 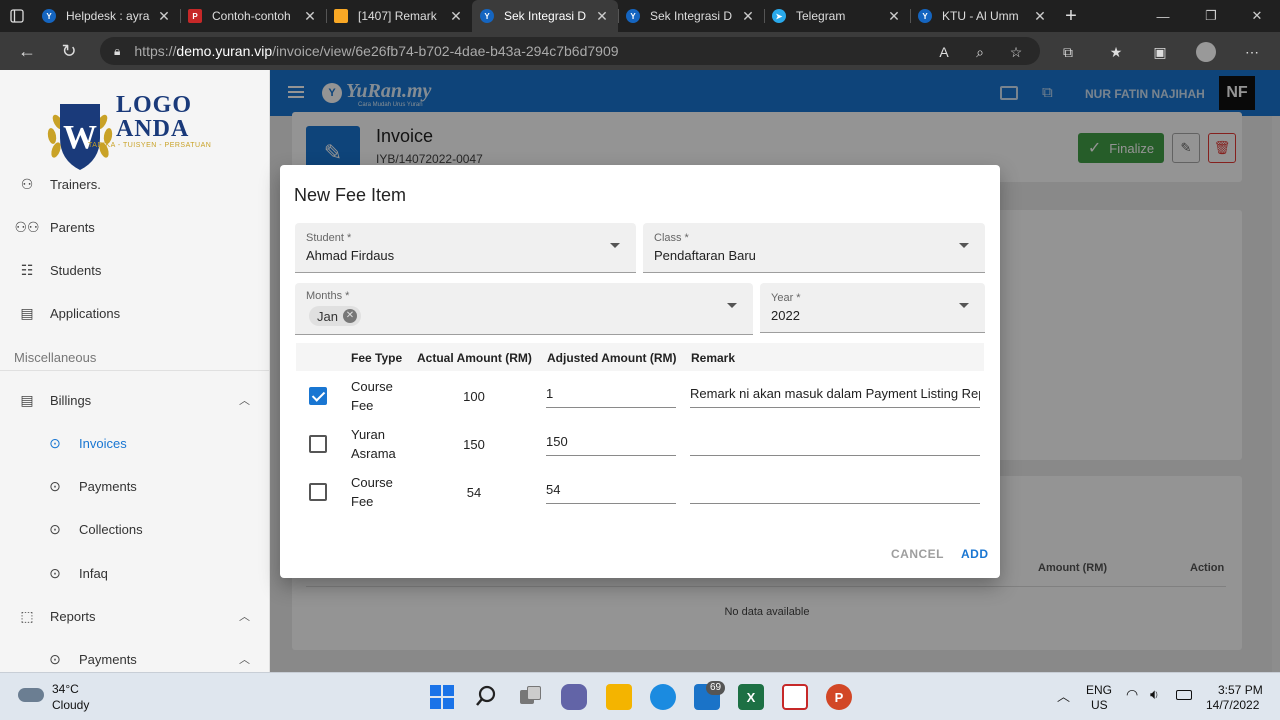 What do you see at coordinates (545, 16) in the screenshot?
I see `browser-tab-3: Y Sek Integrasi D ✕` at bounding box center [545, 16].